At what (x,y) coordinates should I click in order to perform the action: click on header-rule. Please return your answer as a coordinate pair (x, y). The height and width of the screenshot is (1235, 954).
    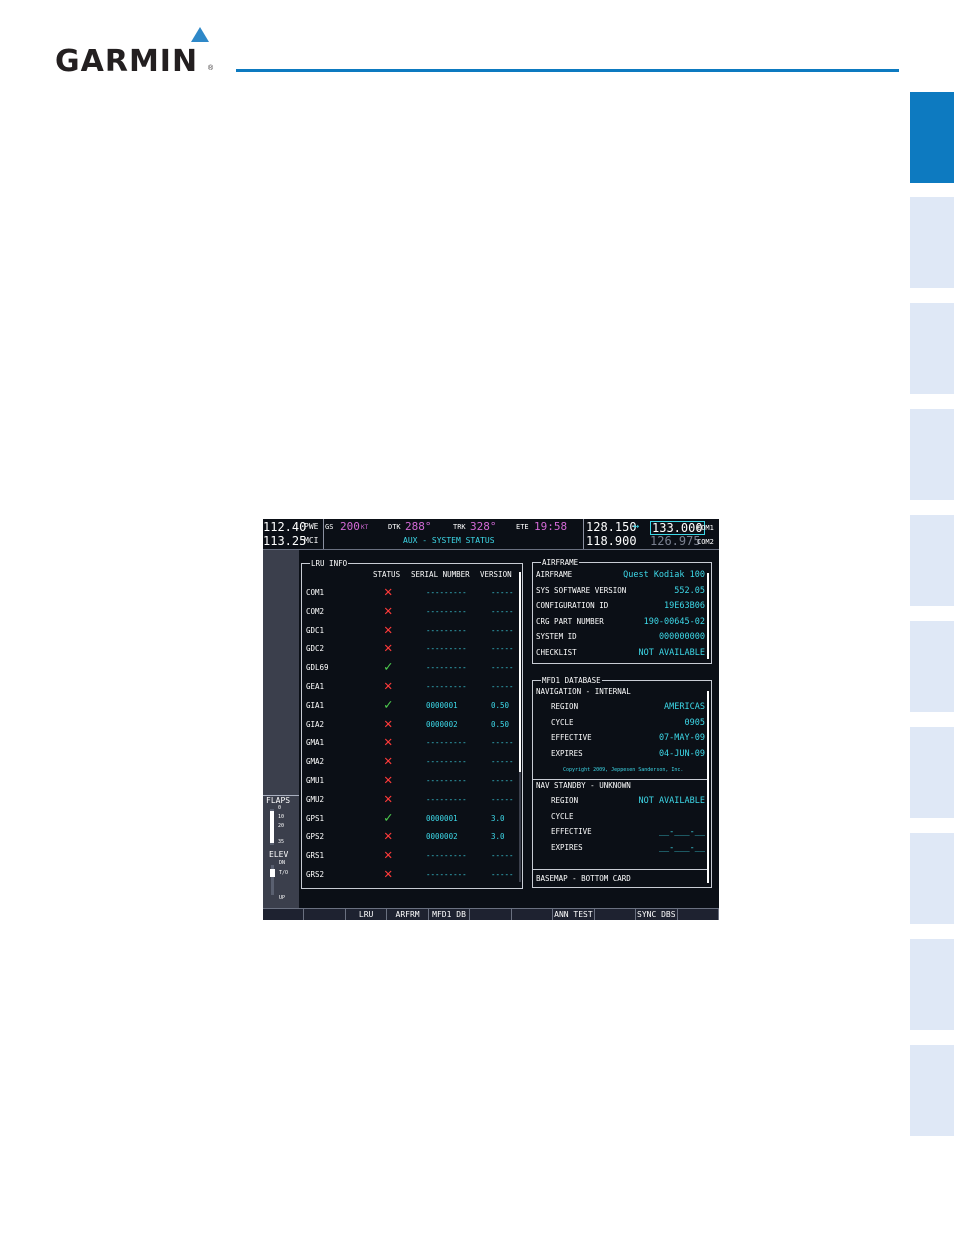
    Looking at the image, I should click on (567, 70).